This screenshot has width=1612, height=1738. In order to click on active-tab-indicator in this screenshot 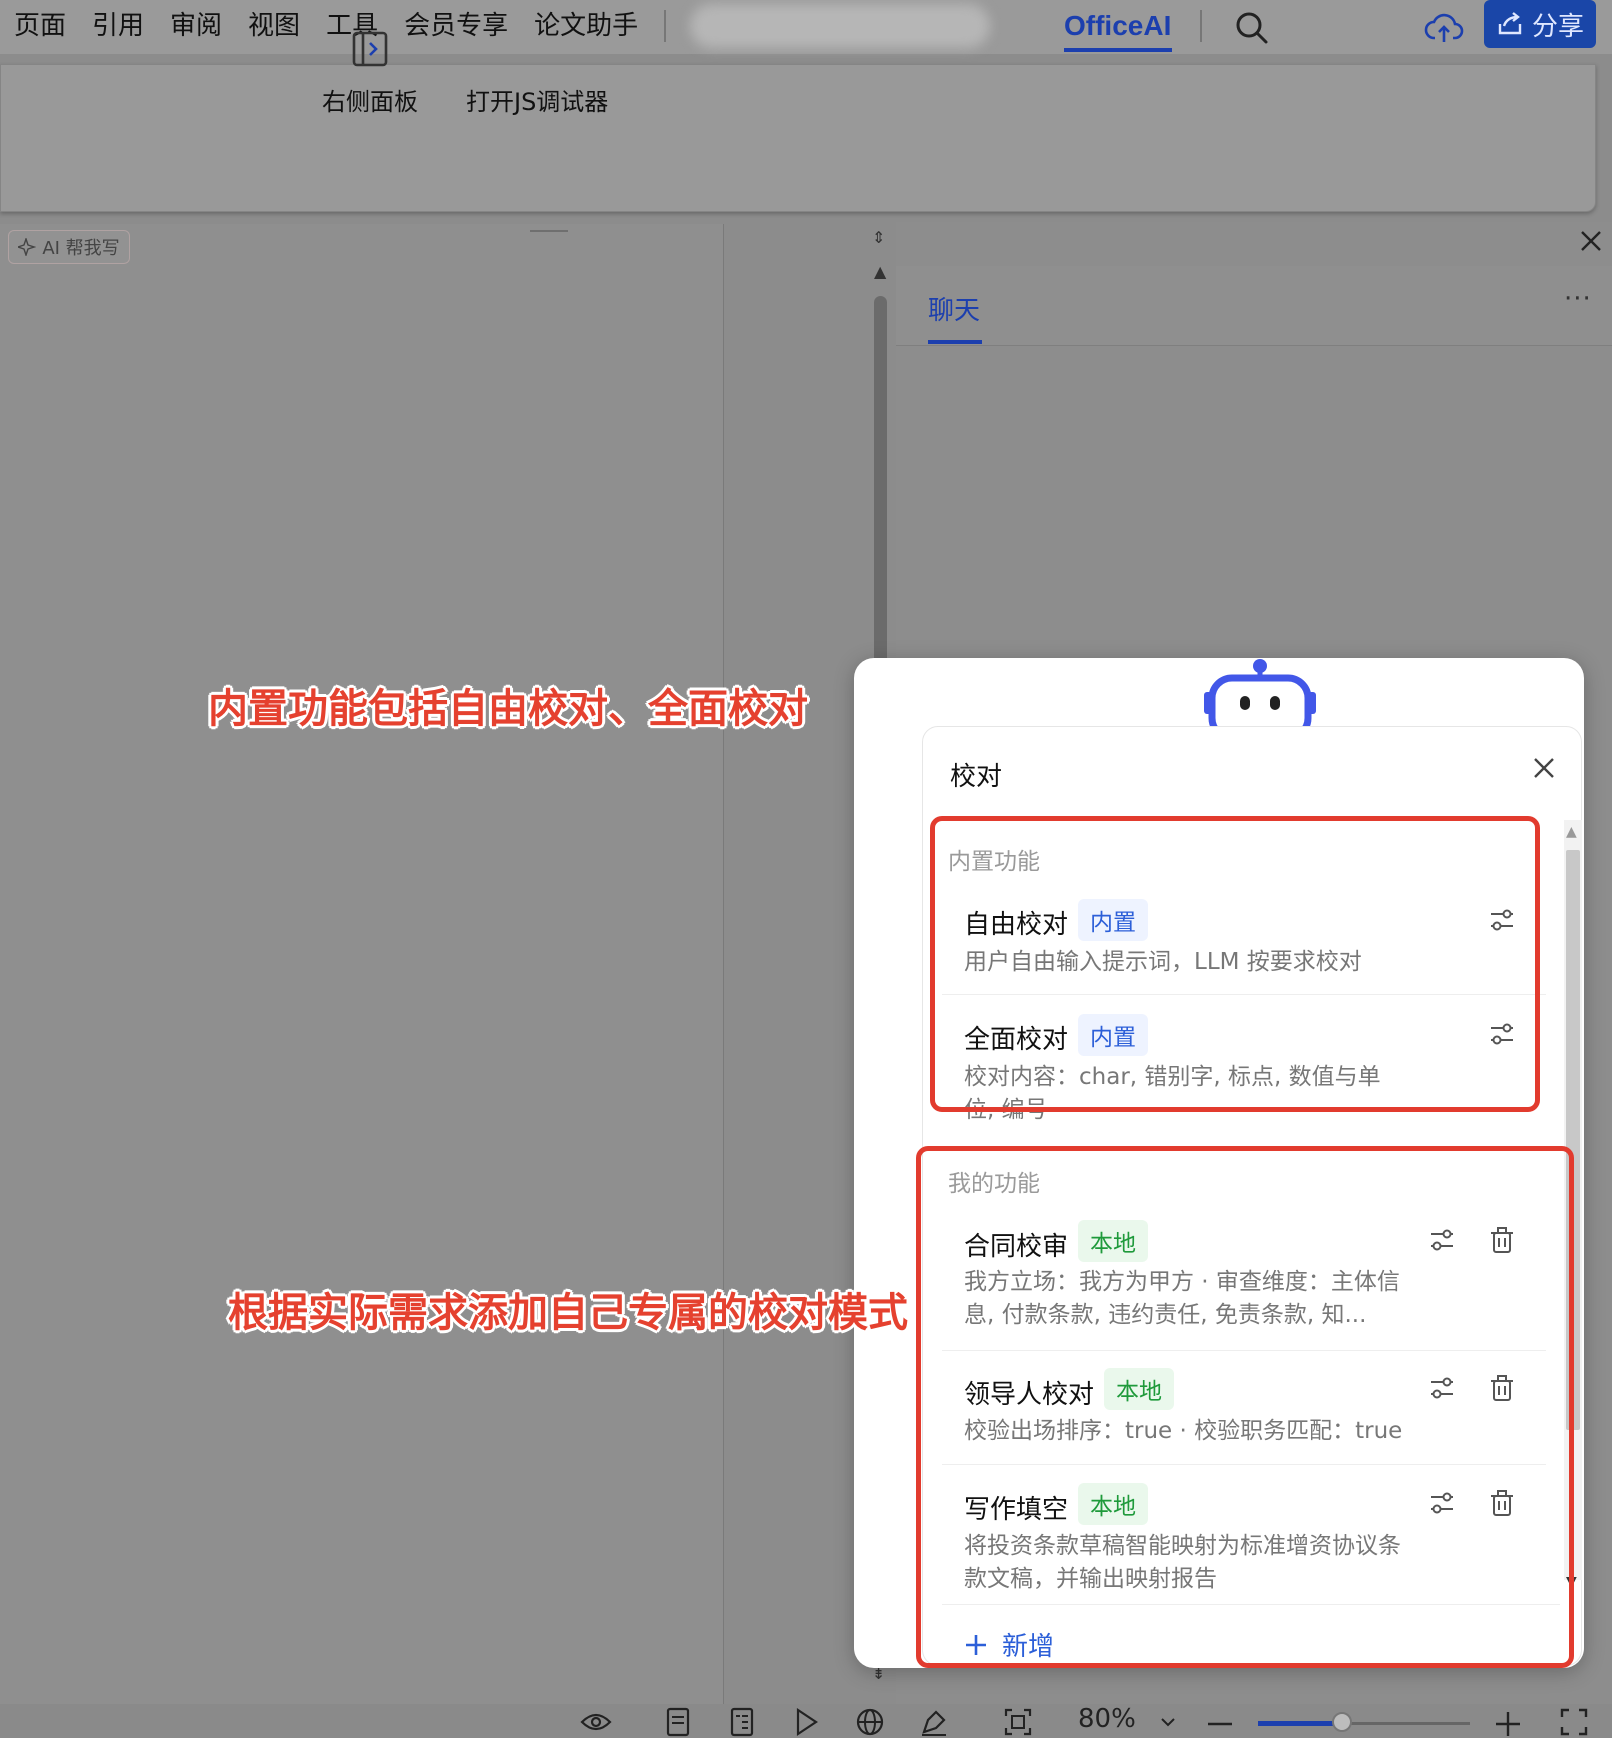, I will do `click(1118, 50)`.